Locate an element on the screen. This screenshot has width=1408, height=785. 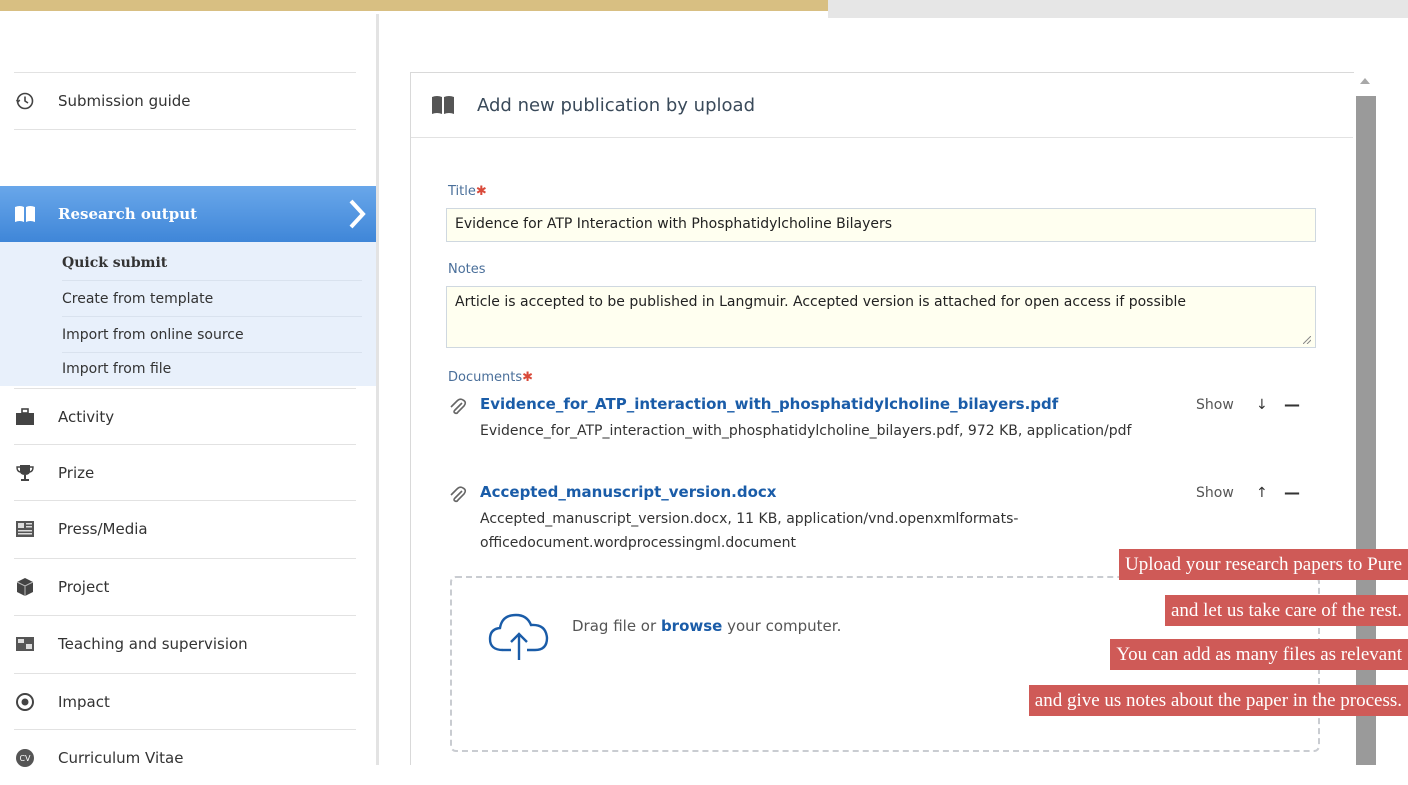
sidebar-item-label: Teaching and supervision is located at coordinates (153, 643).